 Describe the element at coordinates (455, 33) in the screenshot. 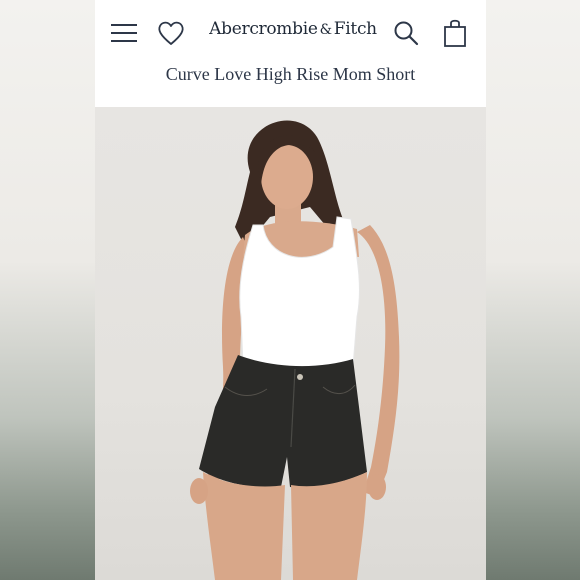

I see `shopping-bag-icon` at that location.